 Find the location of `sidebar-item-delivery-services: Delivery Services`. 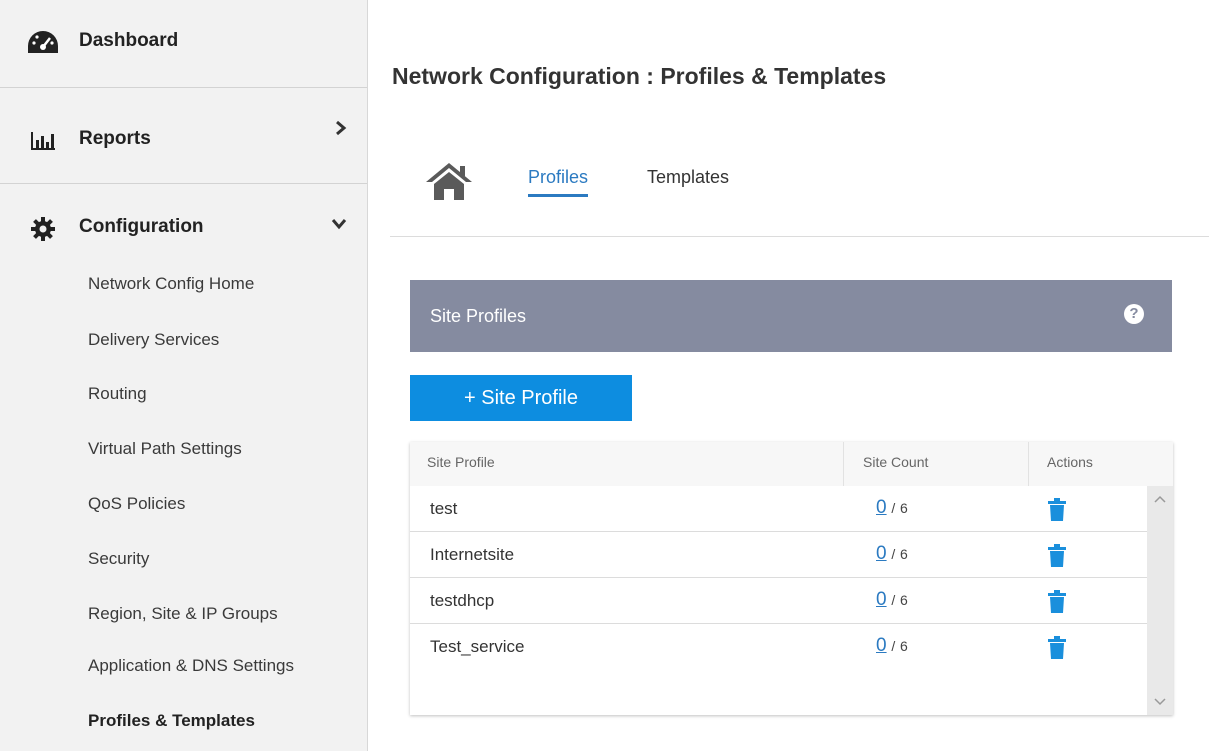

sidebar-item-delivery-services: Delivery Services is located at coordinates (153, 340).